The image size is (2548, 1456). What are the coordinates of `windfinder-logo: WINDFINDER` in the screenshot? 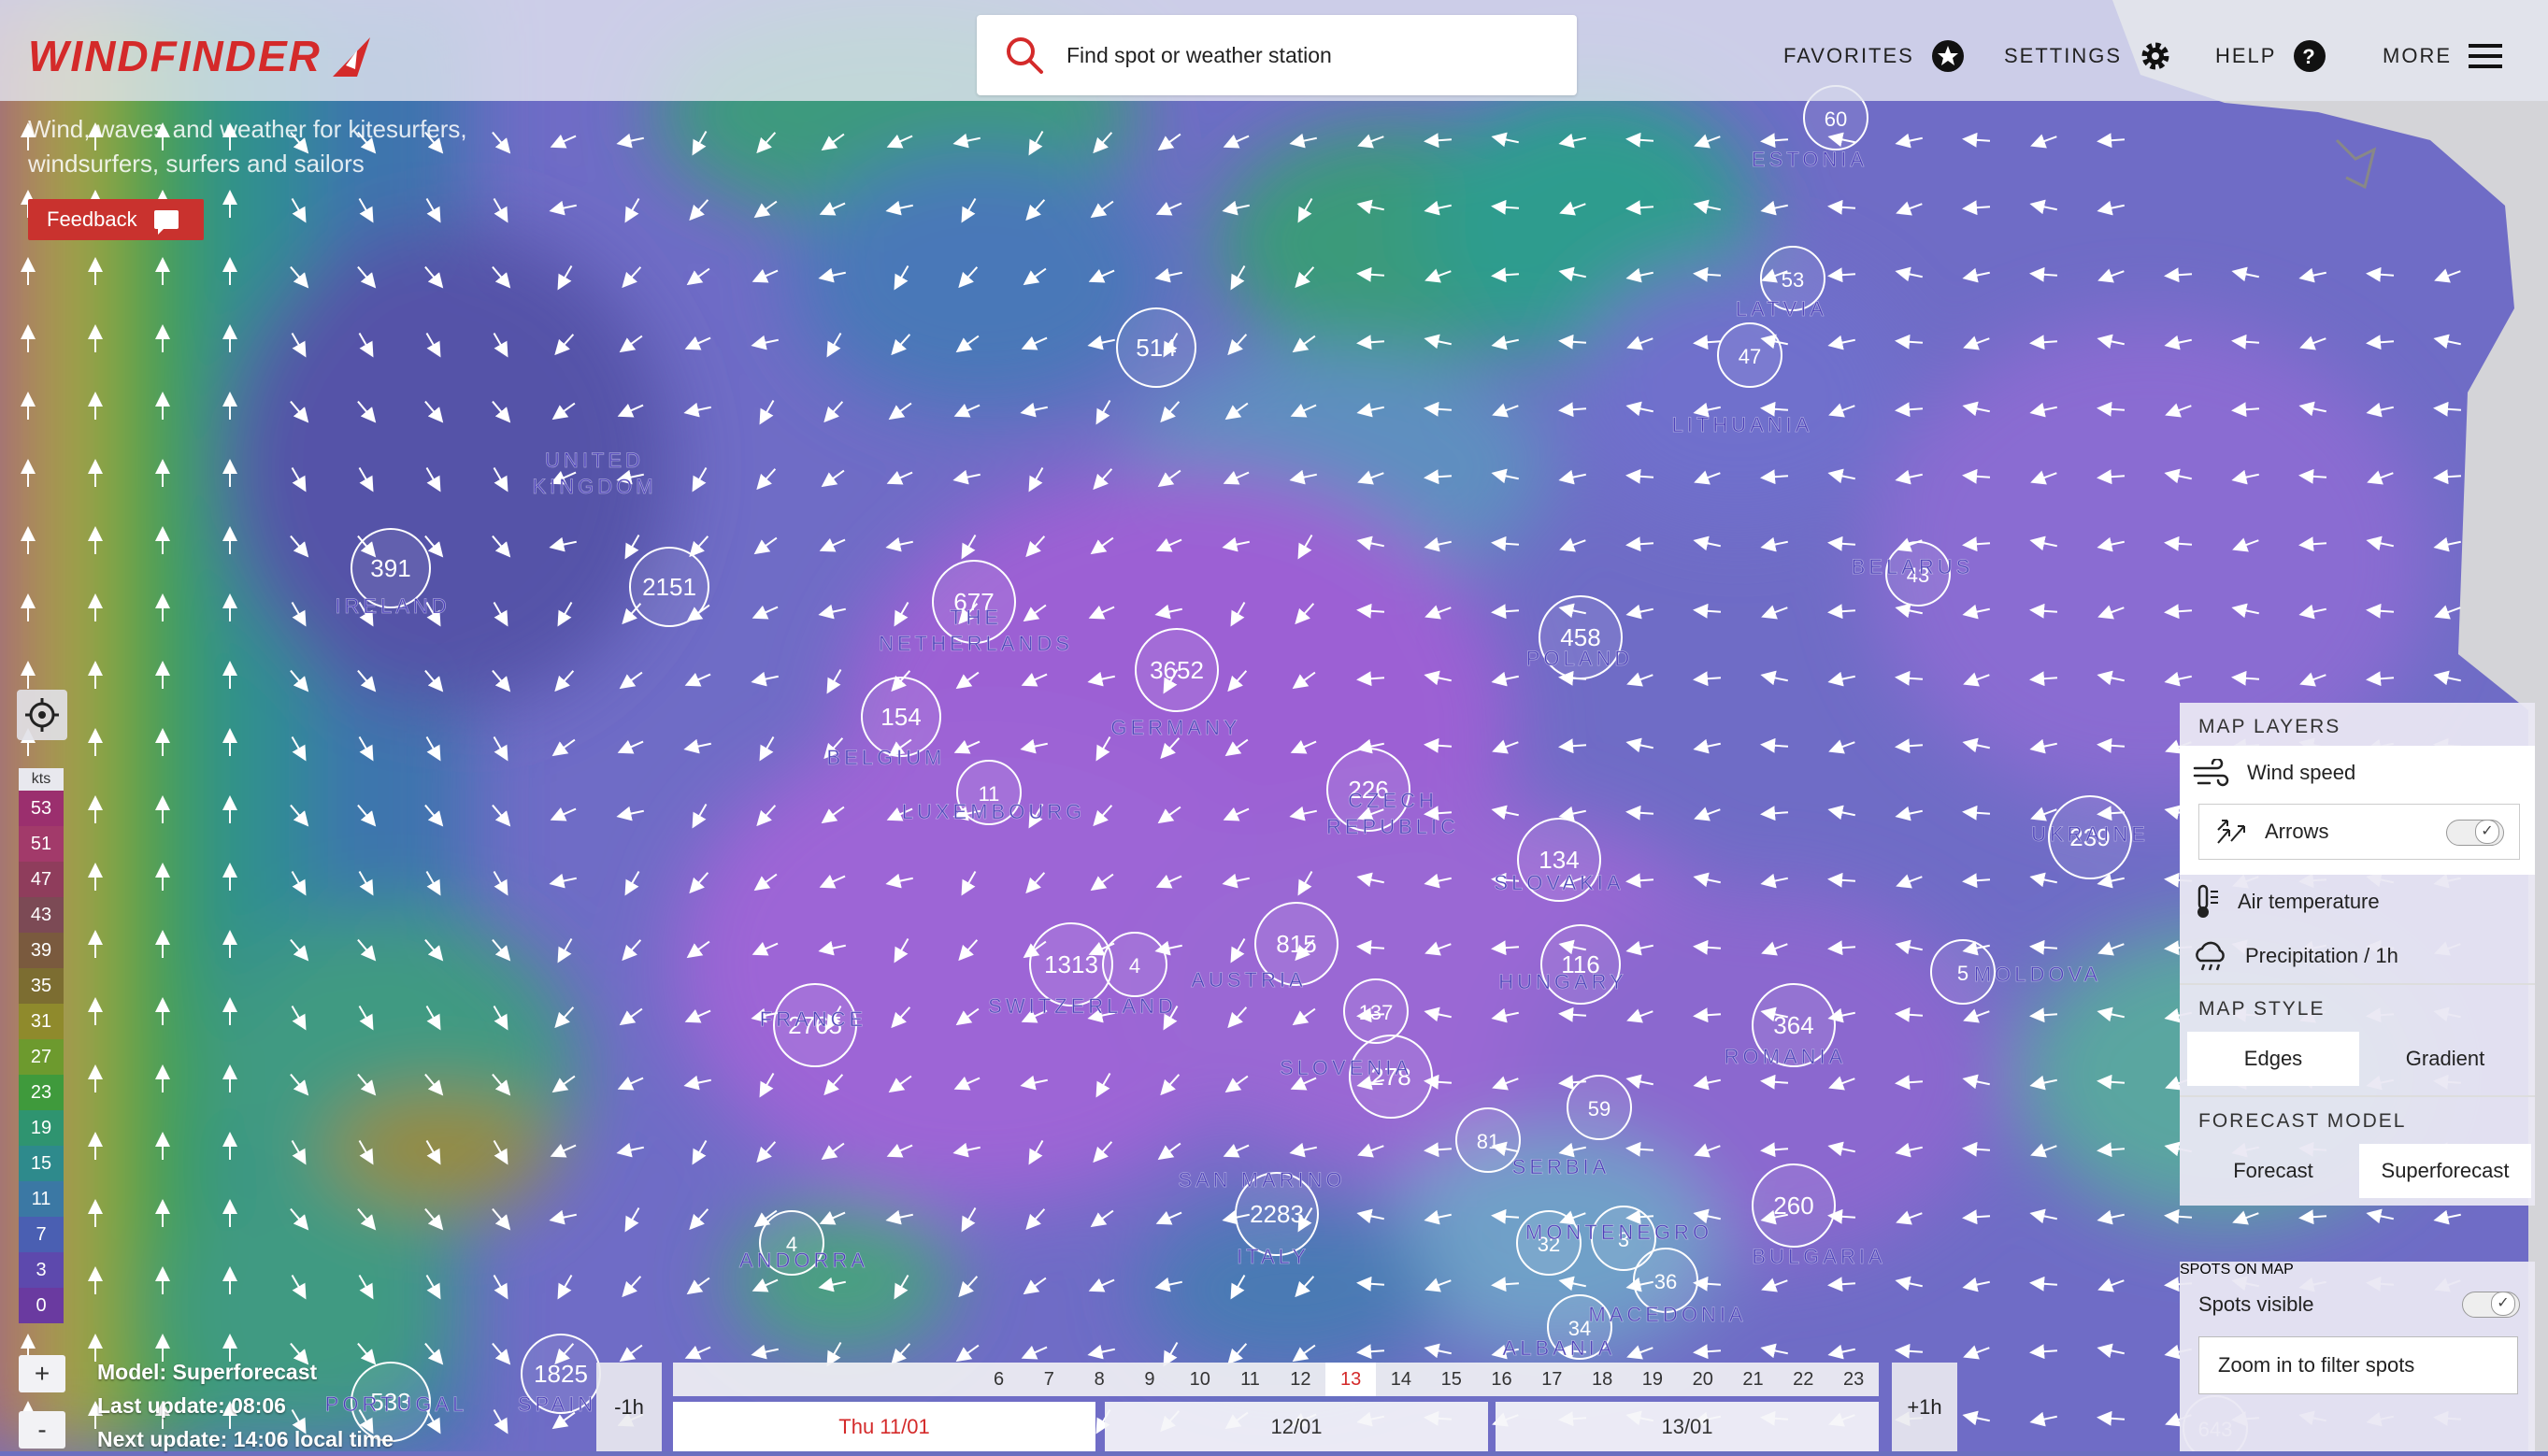 It's located at (203, 56).